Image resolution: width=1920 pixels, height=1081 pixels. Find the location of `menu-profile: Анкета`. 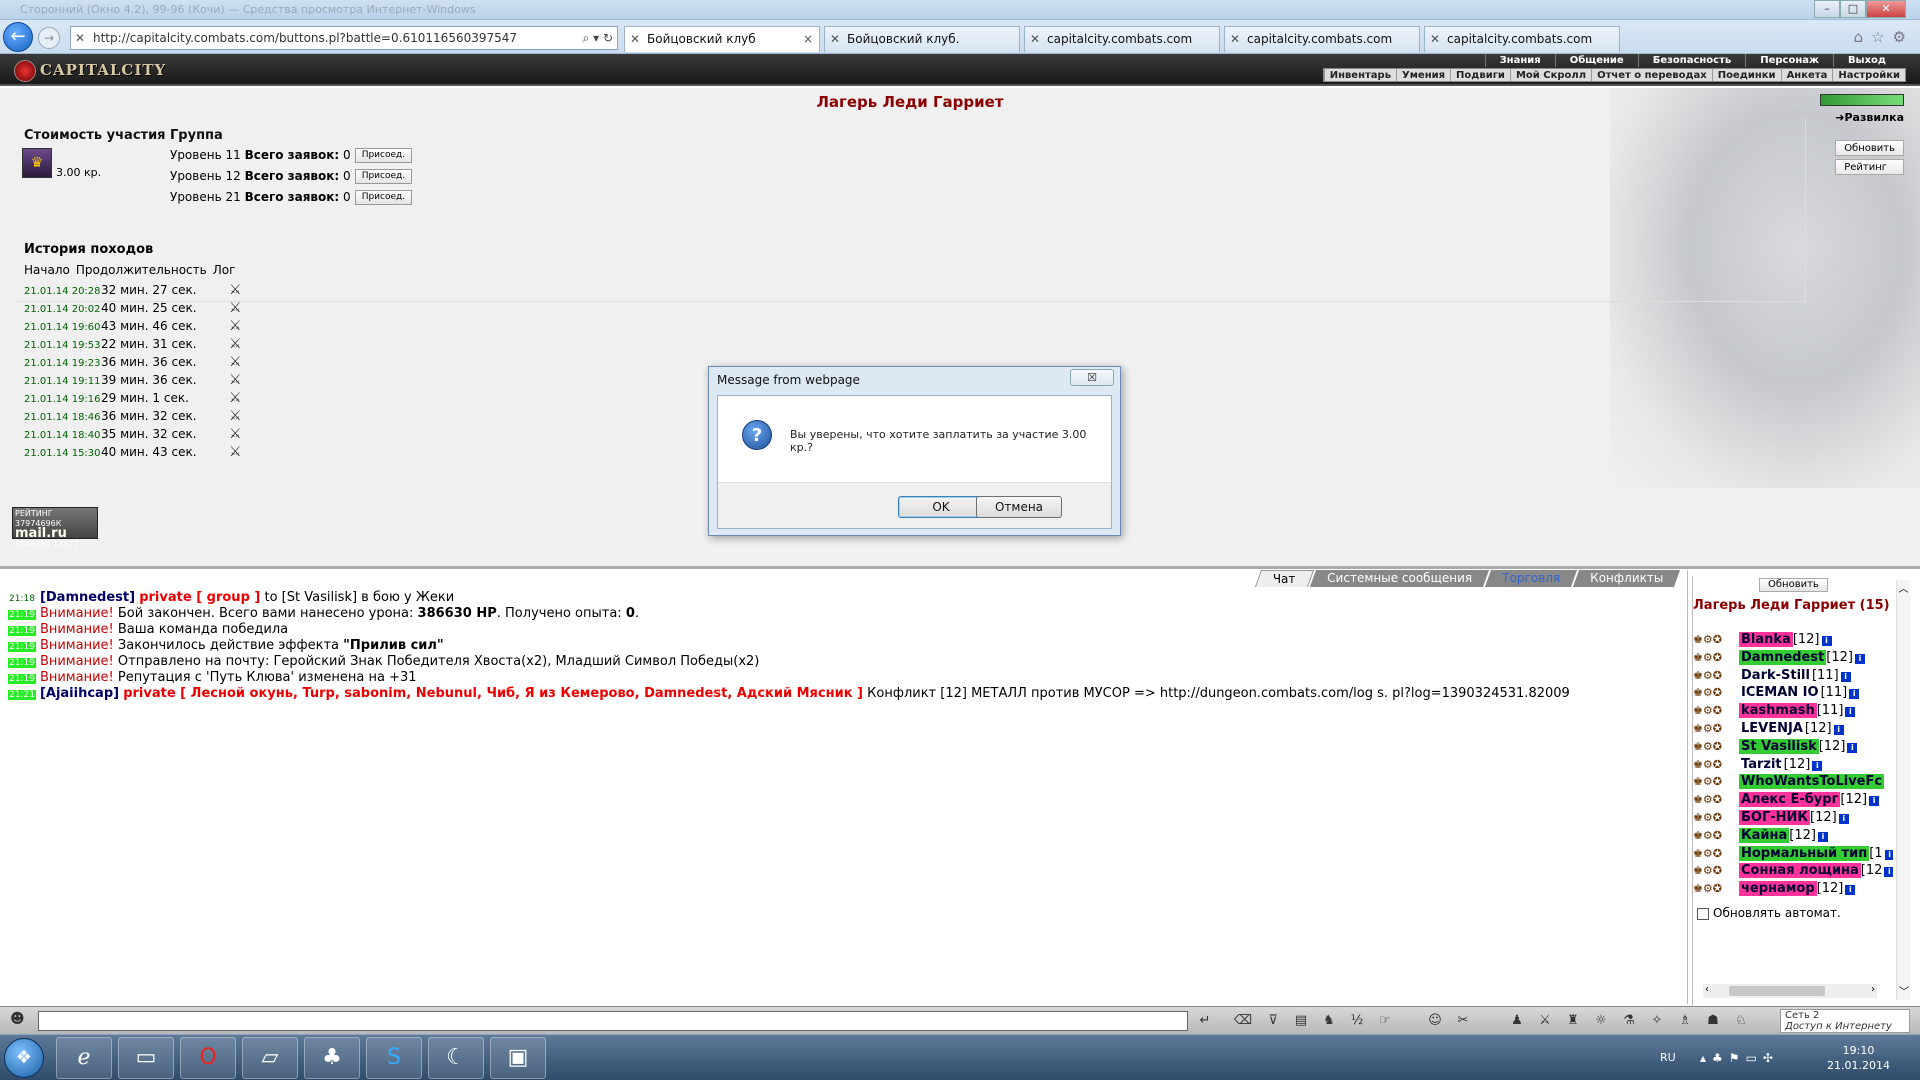

menu-profile: Анкета is located at coordinates (1806, 75).